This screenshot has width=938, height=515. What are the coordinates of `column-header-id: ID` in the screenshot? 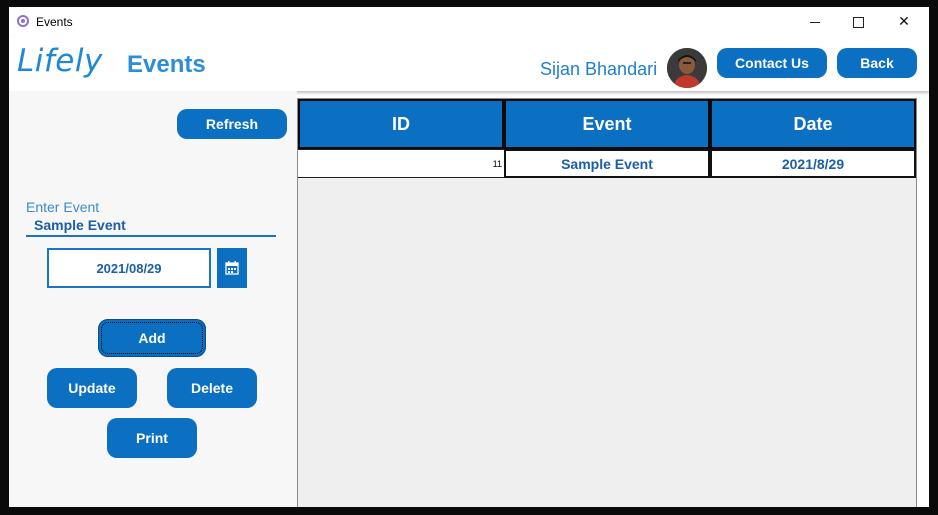 It's located at (401, 124).